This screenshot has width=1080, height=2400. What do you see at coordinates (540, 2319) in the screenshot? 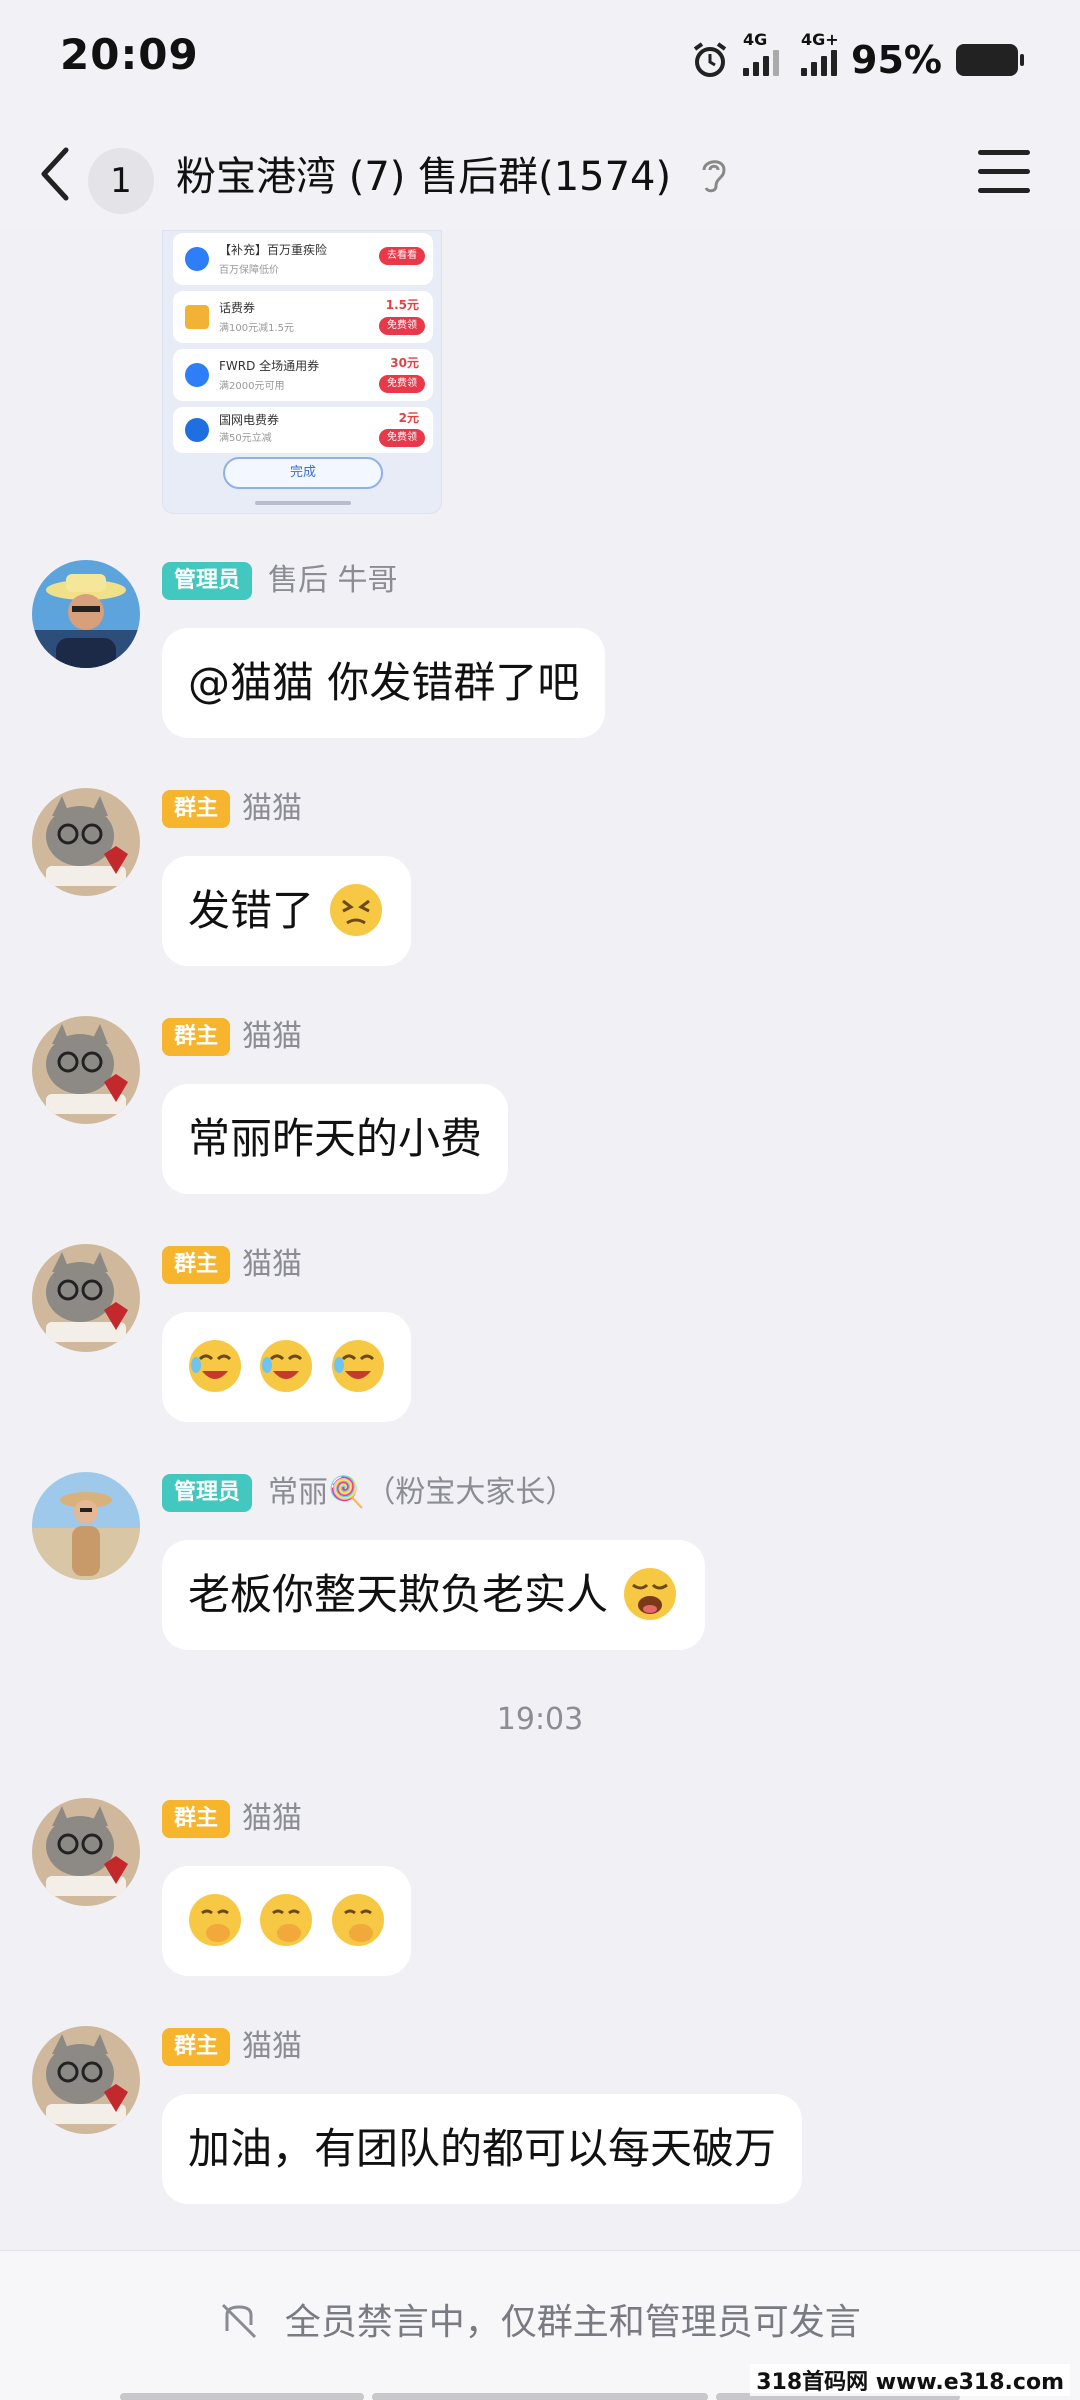
I see `mute-notice: 全员禁言中，仅群主和管理员可发言` at bounding box center [540, 2319].